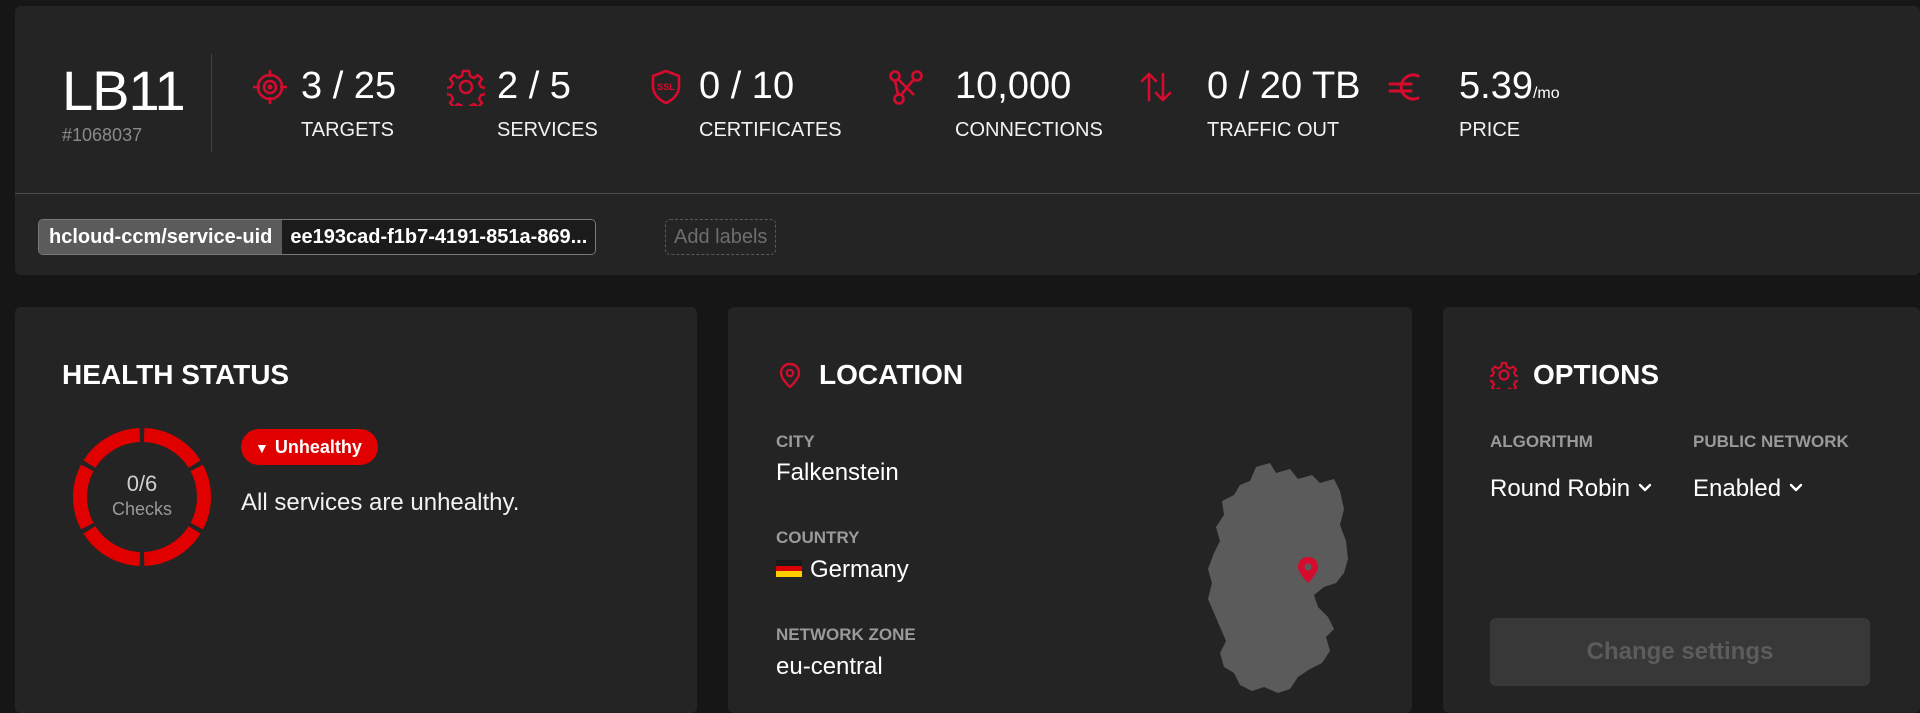  I want to click on stat-services-label: SERVICES, so click(547, 130).